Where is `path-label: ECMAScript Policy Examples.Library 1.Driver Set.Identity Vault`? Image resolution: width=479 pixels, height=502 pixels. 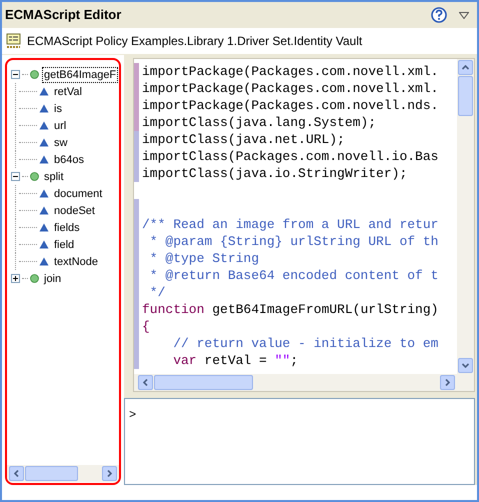 path-label: ECMAScript Policy Examples.Library 1.Driver Set.Identity Vault is located at coordinates (194, 41).